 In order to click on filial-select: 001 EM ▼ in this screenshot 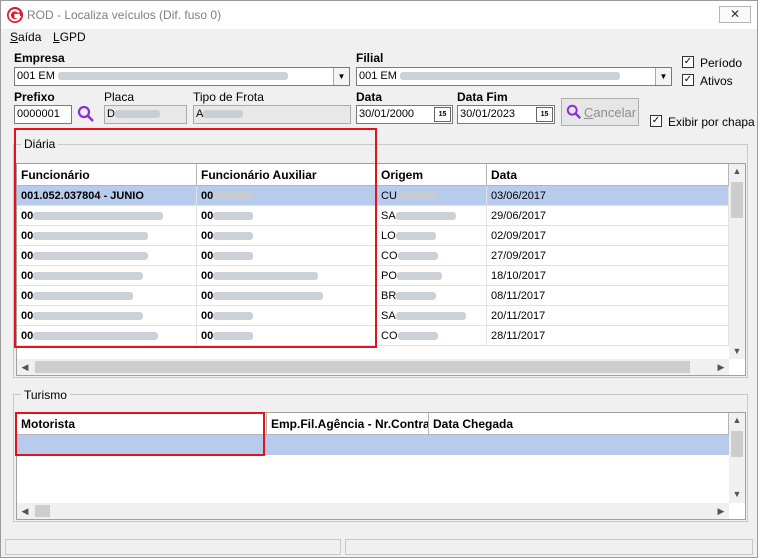, I will do `click(514, 76)`.